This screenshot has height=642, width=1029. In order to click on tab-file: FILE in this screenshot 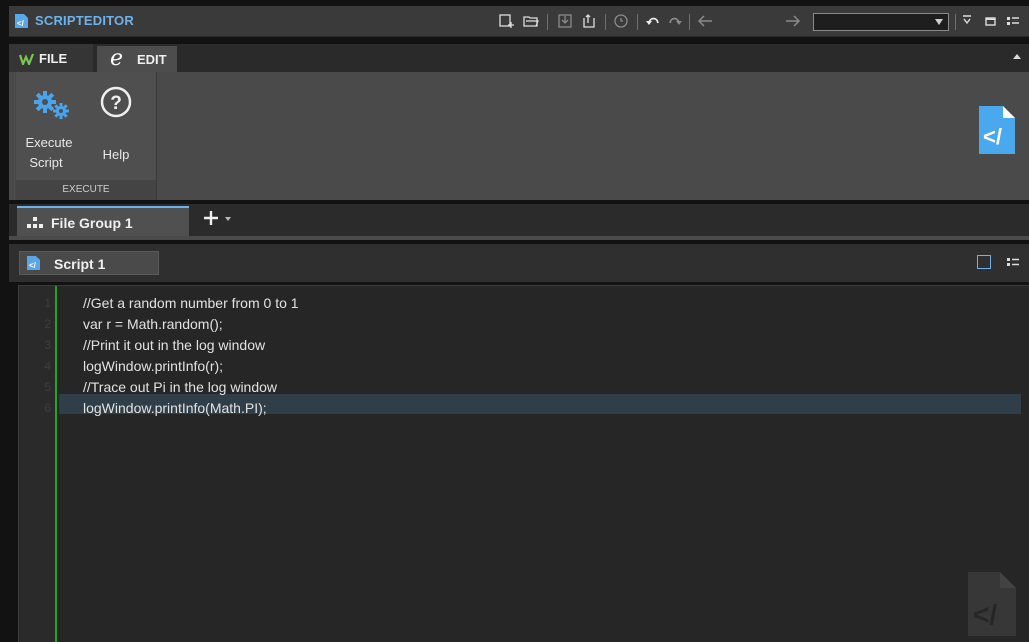, I will do `click(51, 58)`.